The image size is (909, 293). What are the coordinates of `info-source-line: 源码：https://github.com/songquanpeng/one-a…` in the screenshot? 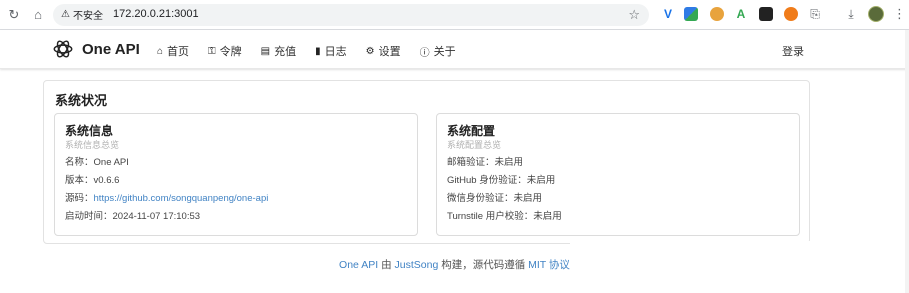 It's located at (167, 198).